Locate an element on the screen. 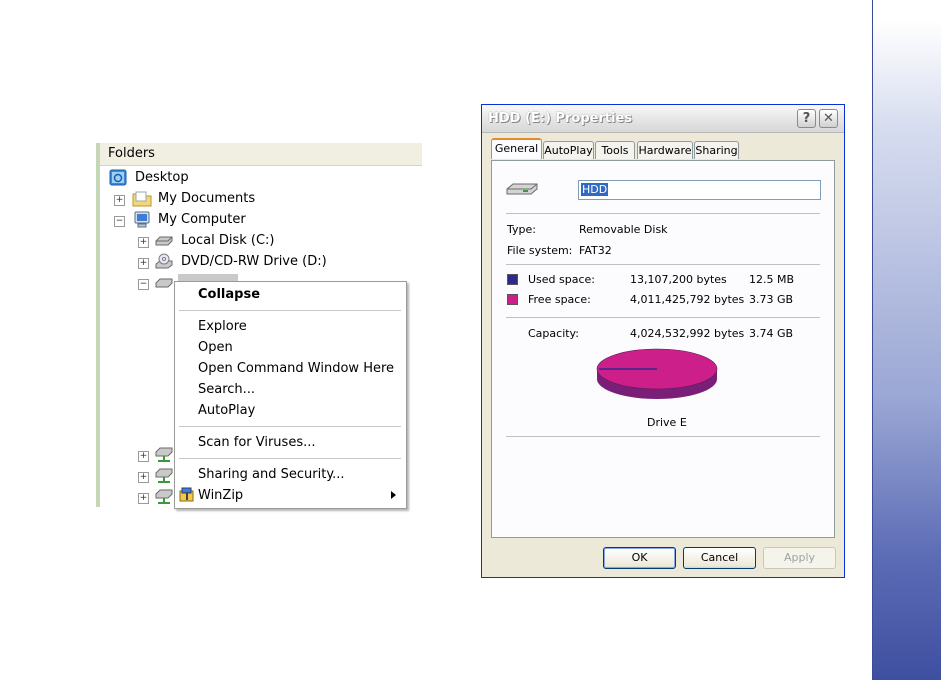 This screenshot has width=941, height=680. drive-label: Drive E is located at coordinates (667, 422).